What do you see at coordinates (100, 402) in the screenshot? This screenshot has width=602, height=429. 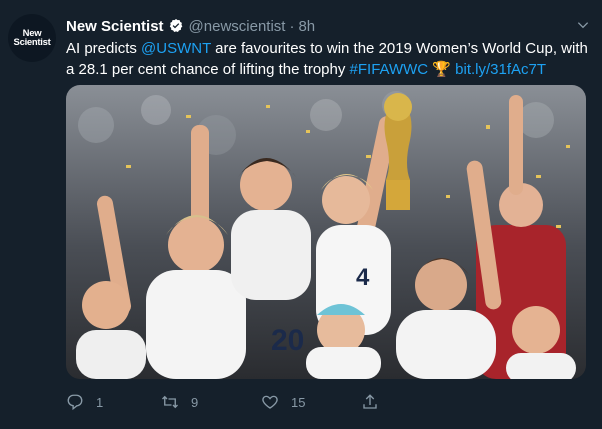 I see `reply-count: 1` at bounding box center [100, 402].